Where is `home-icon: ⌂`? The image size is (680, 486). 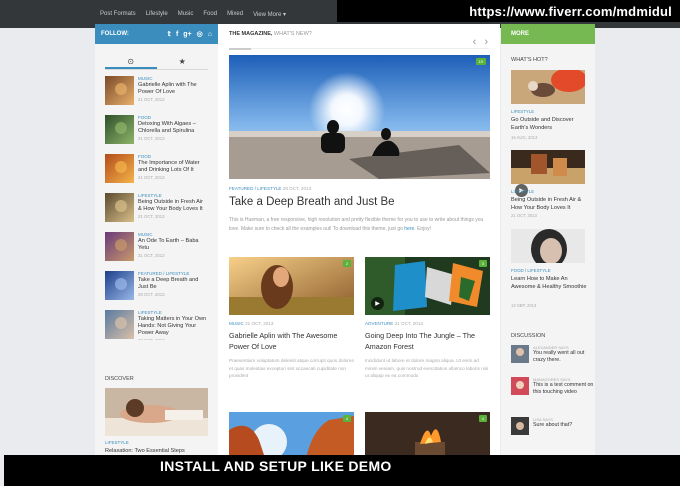 home-icon: ⌂ is located at coordinates (210, 34).